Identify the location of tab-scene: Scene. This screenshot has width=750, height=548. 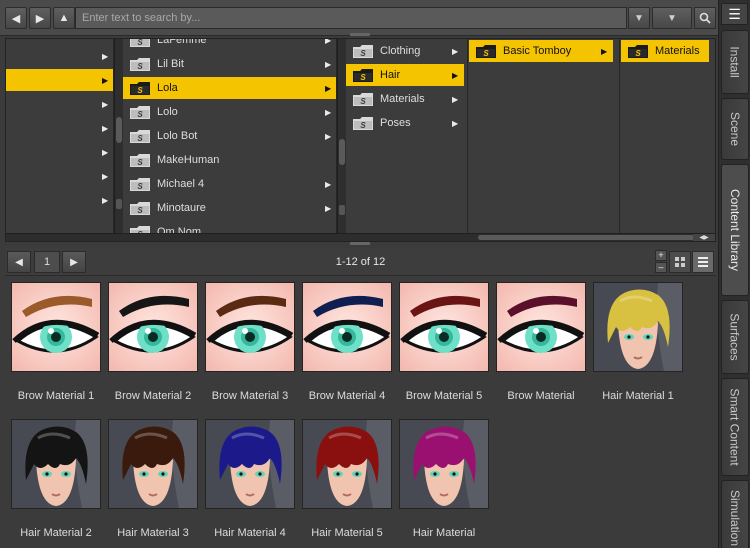
(735, 129).